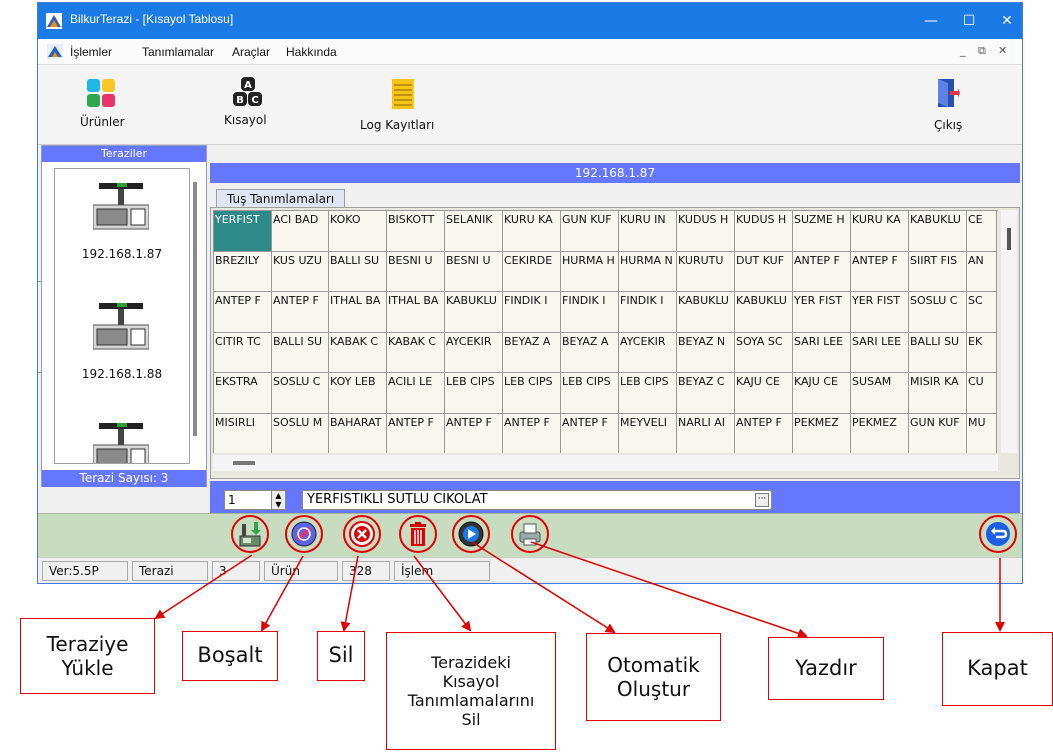 This screenshot has height=755, width=1053. I want to click on grid-cell: ITHAL BA, so click(416, 312).